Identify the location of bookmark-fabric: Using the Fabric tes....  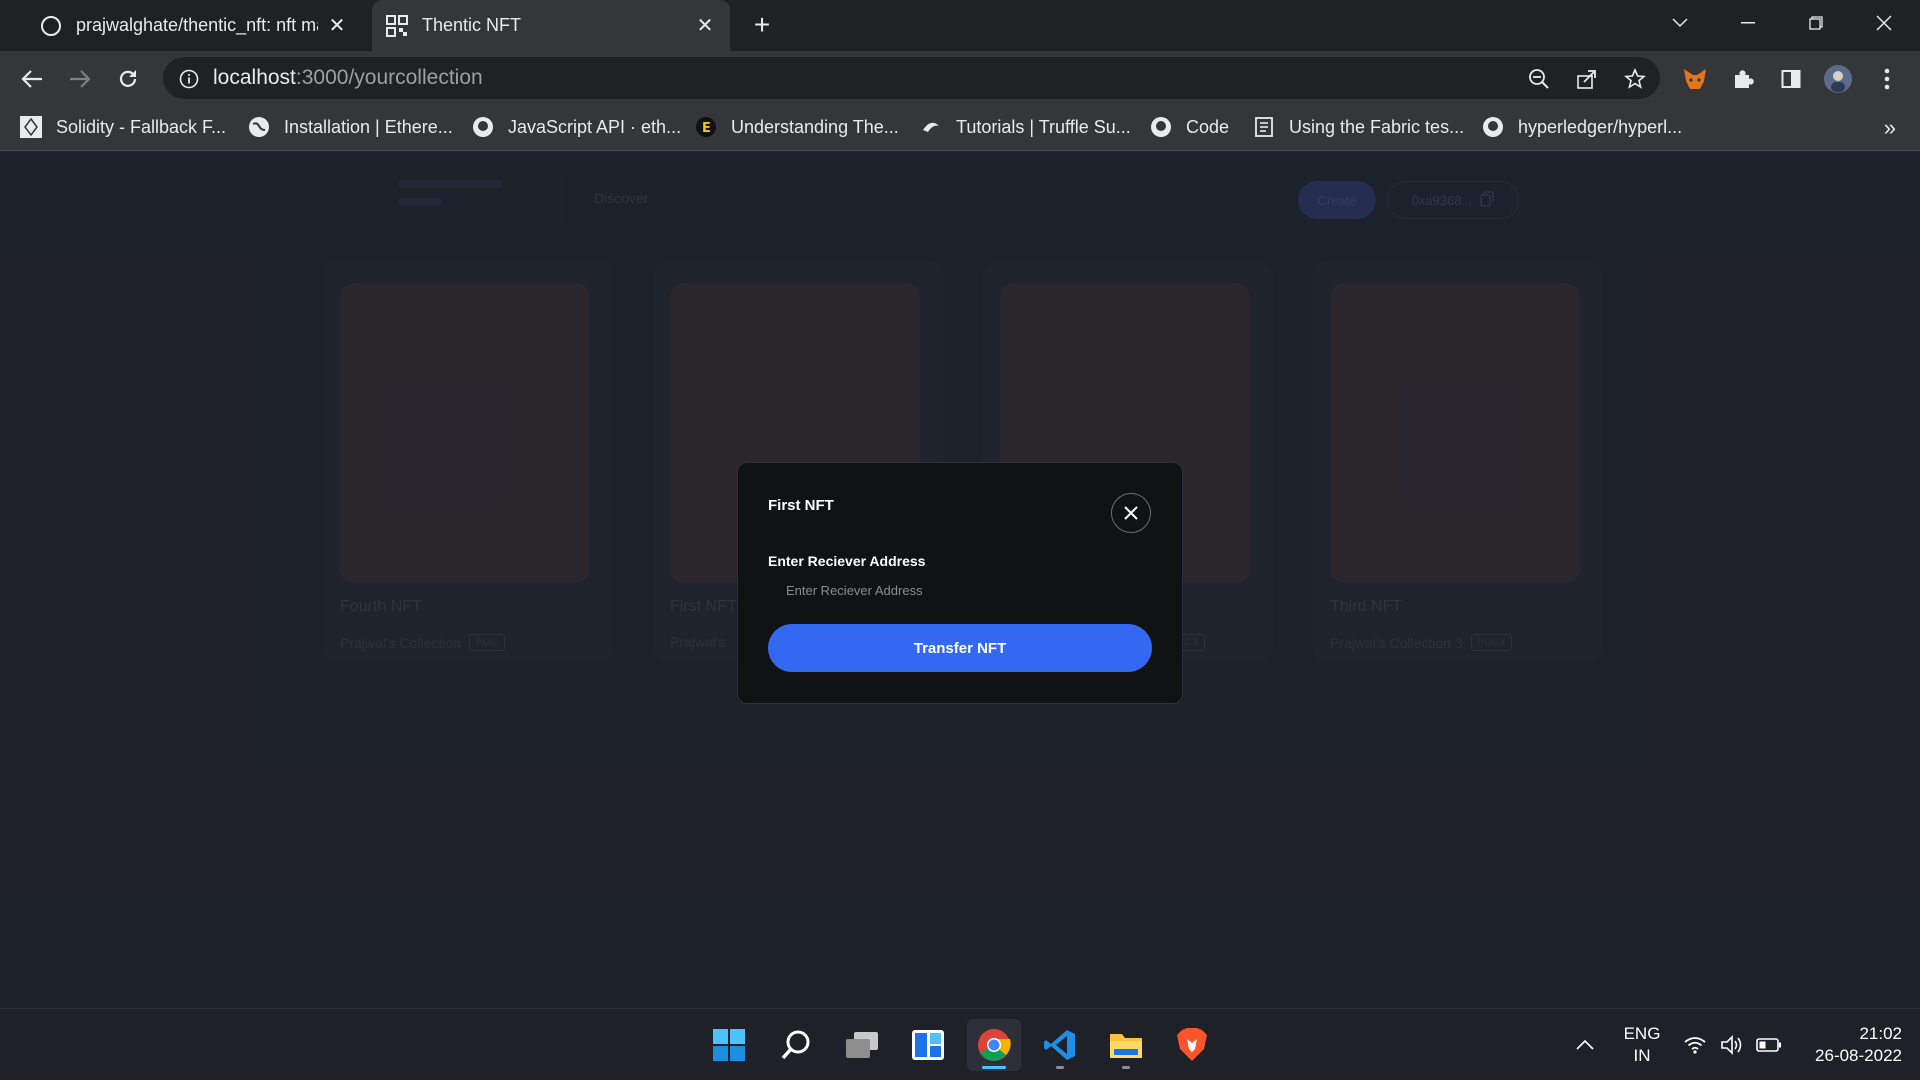
(1358, 127).